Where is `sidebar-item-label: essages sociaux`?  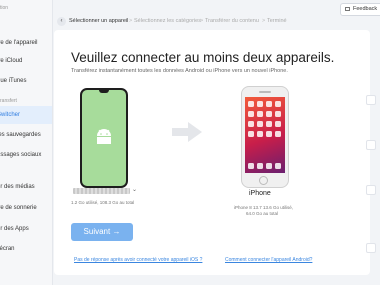 sidebar-item-label: essages sociaux is located at coordinates (21, 155).